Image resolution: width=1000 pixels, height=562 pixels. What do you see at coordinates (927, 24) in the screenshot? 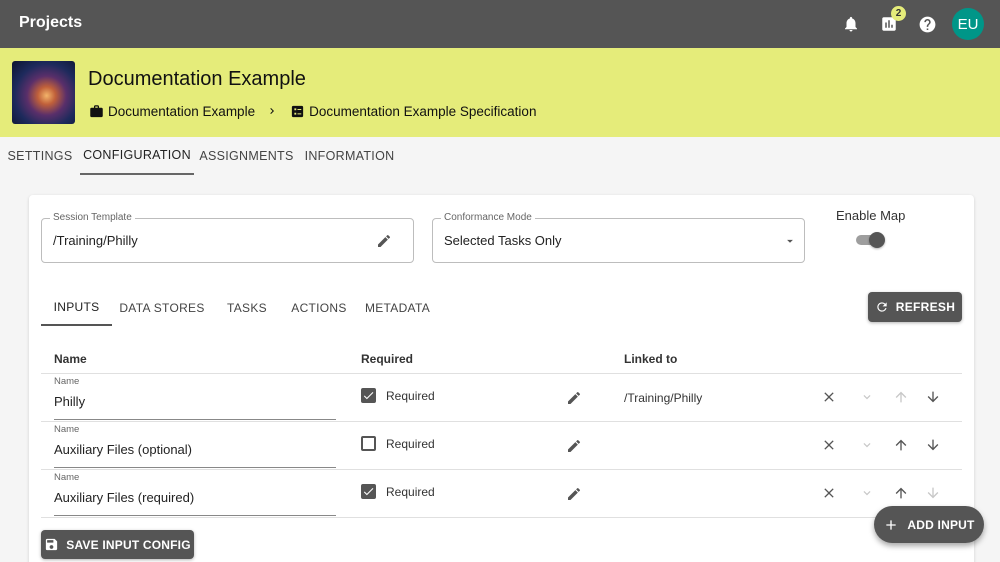
I see `help-icon` at bounding box center [927, 24].